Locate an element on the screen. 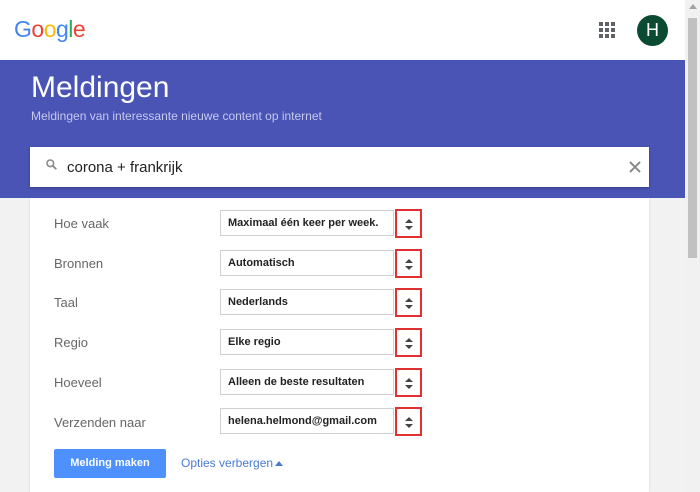 The height and width of the screenshot is (492, 700). how-many-select: Alleen de beste resultaten is located at coordinates (307, 382).